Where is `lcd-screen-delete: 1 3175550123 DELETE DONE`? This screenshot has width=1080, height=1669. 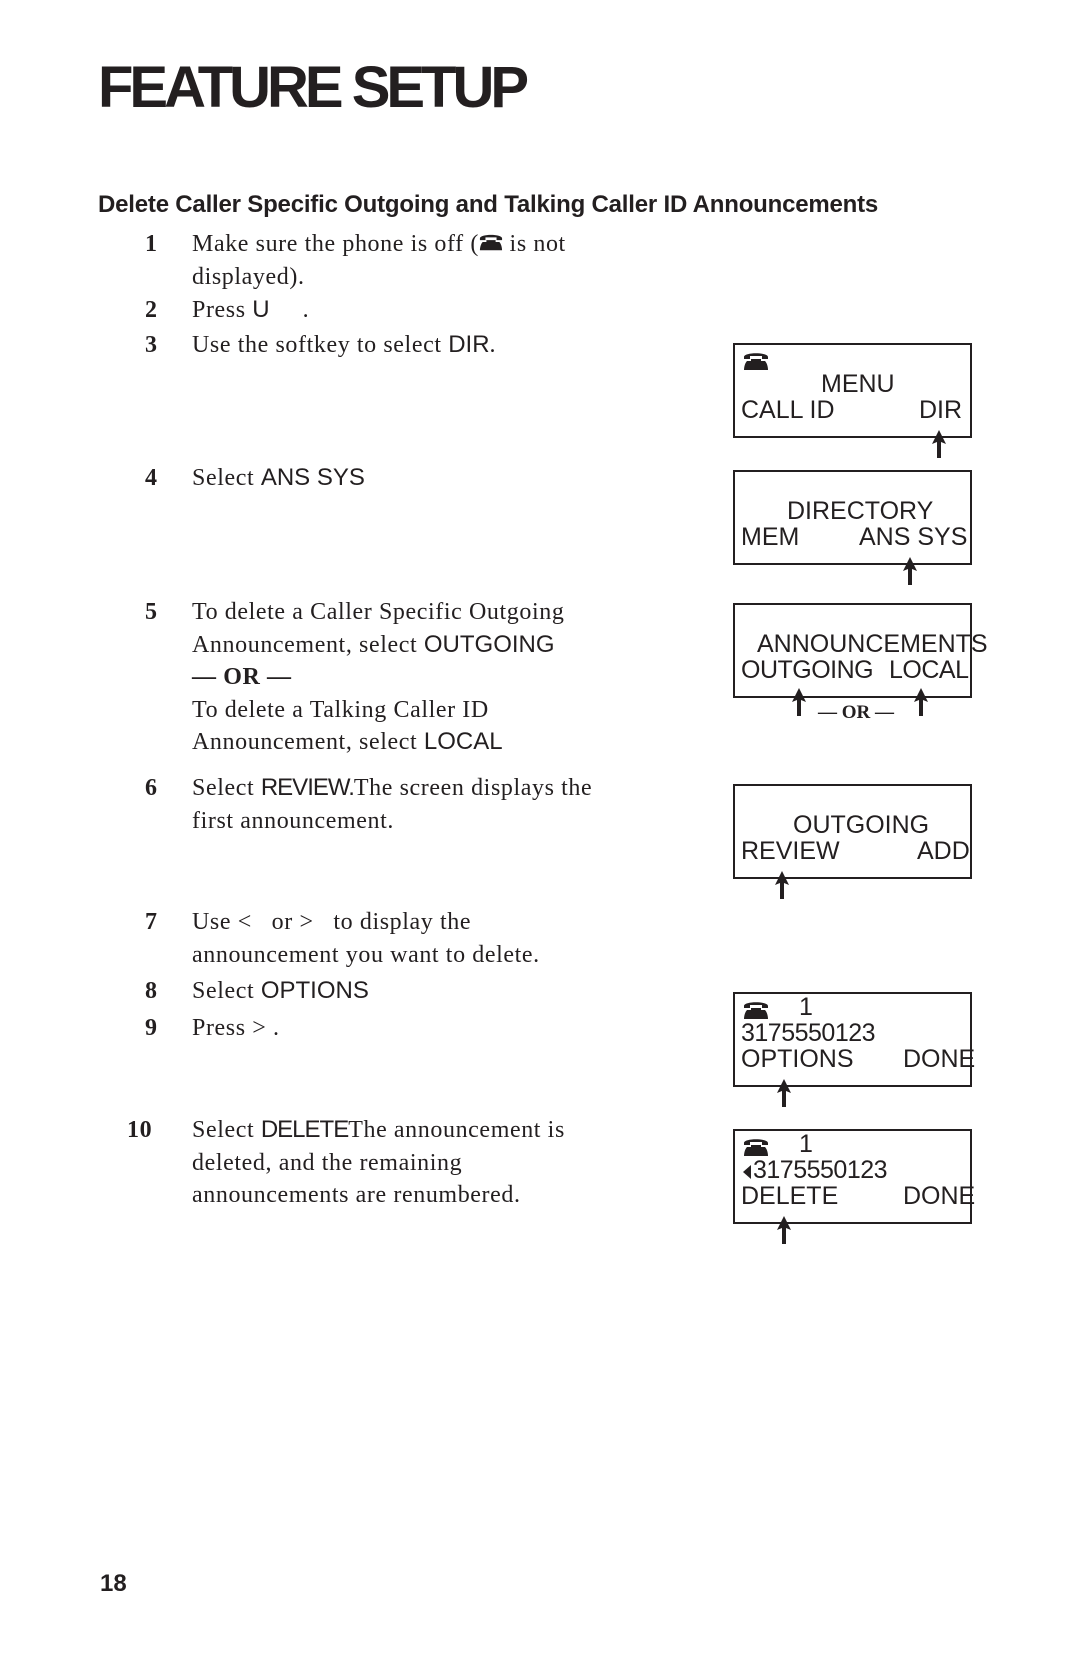 lcd-screen-delete: 1 3175550123 DELETE DONE is located at coordinates (854, 1176).